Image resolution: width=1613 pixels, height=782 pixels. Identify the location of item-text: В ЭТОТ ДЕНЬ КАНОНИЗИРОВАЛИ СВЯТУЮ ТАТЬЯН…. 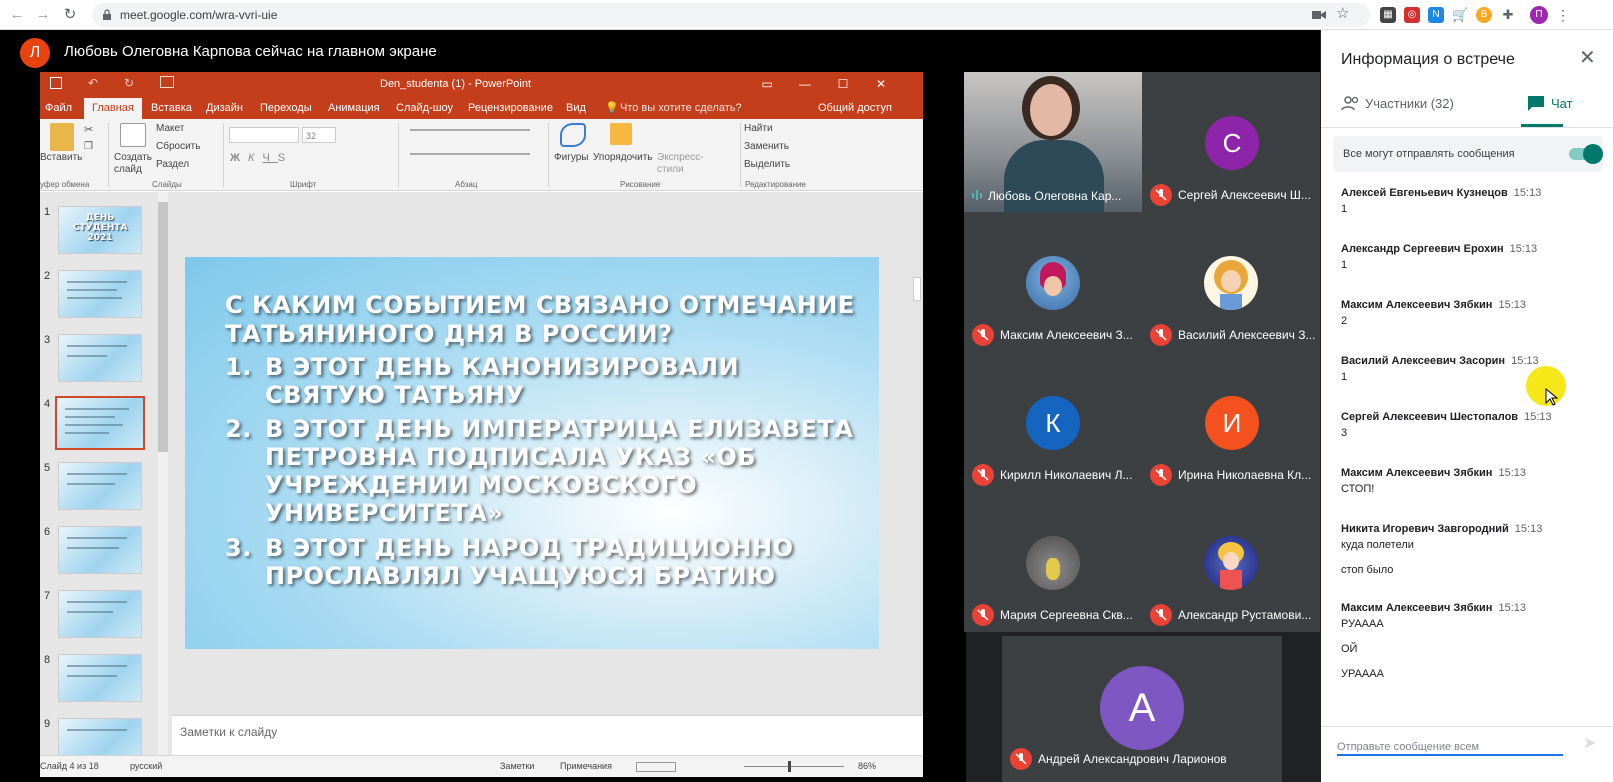
(502, 381).